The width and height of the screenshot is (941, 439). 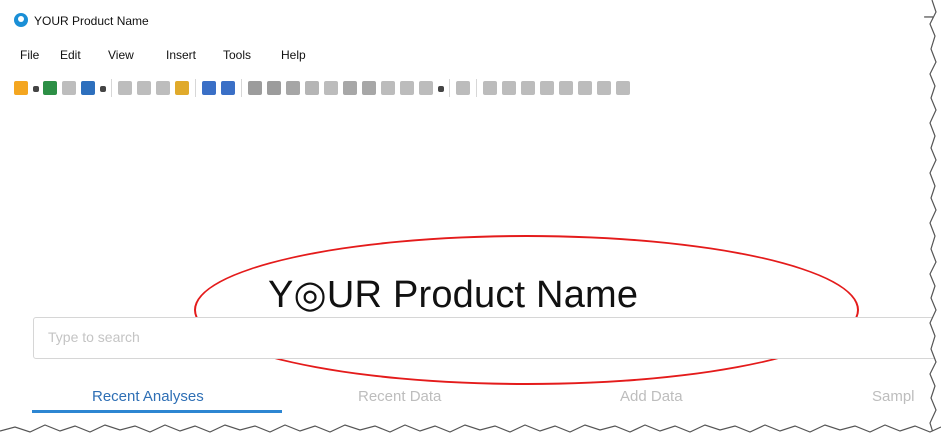 I want to click on marker-icon, so click(x=312, y=88).